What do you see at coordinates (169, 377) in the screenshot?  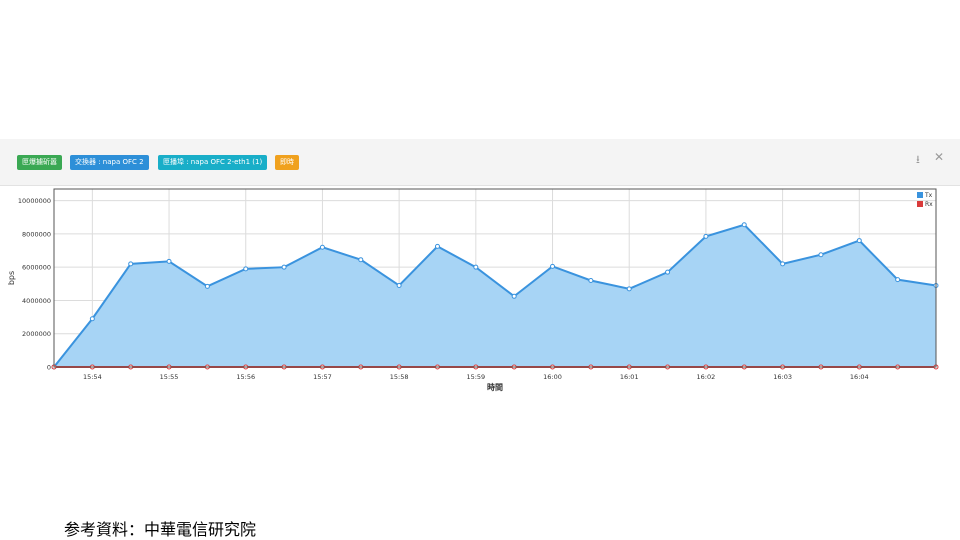 I see `x-tick-label: 15:55` at bounding box center [169, 377].